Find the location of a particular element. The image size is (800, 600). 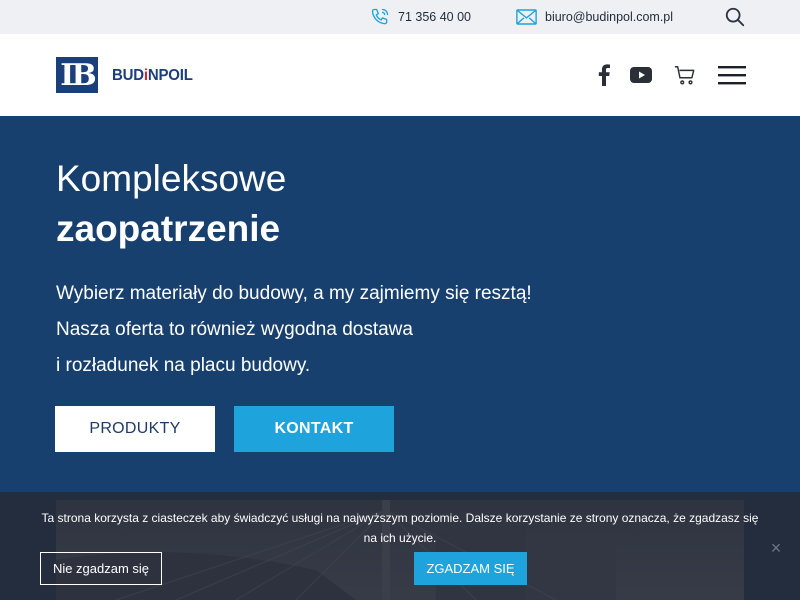

products-button: PRODUKTY is located at coordinates (135, 429).